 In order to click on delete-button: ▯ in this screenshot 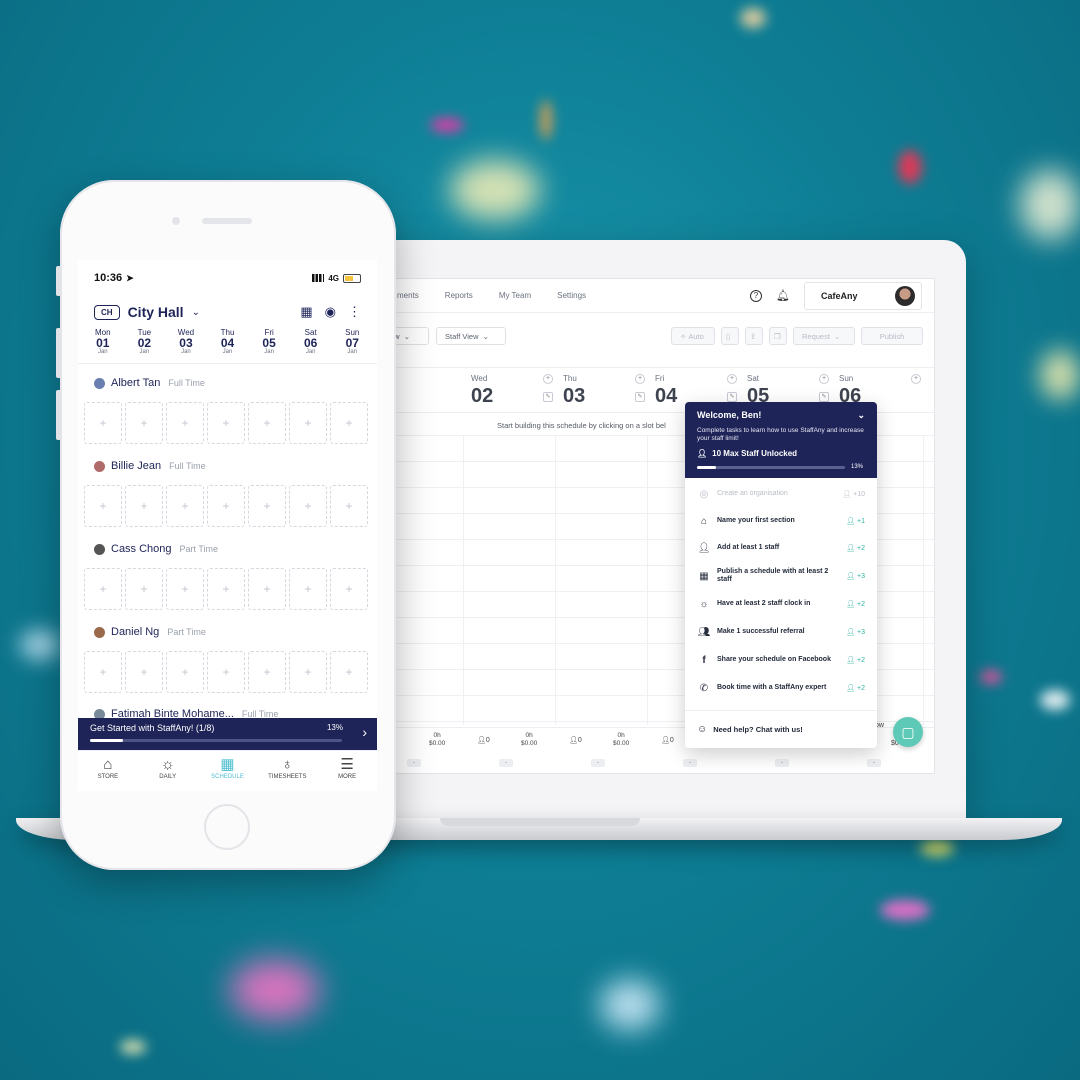, I will do `click(730, 336)`.